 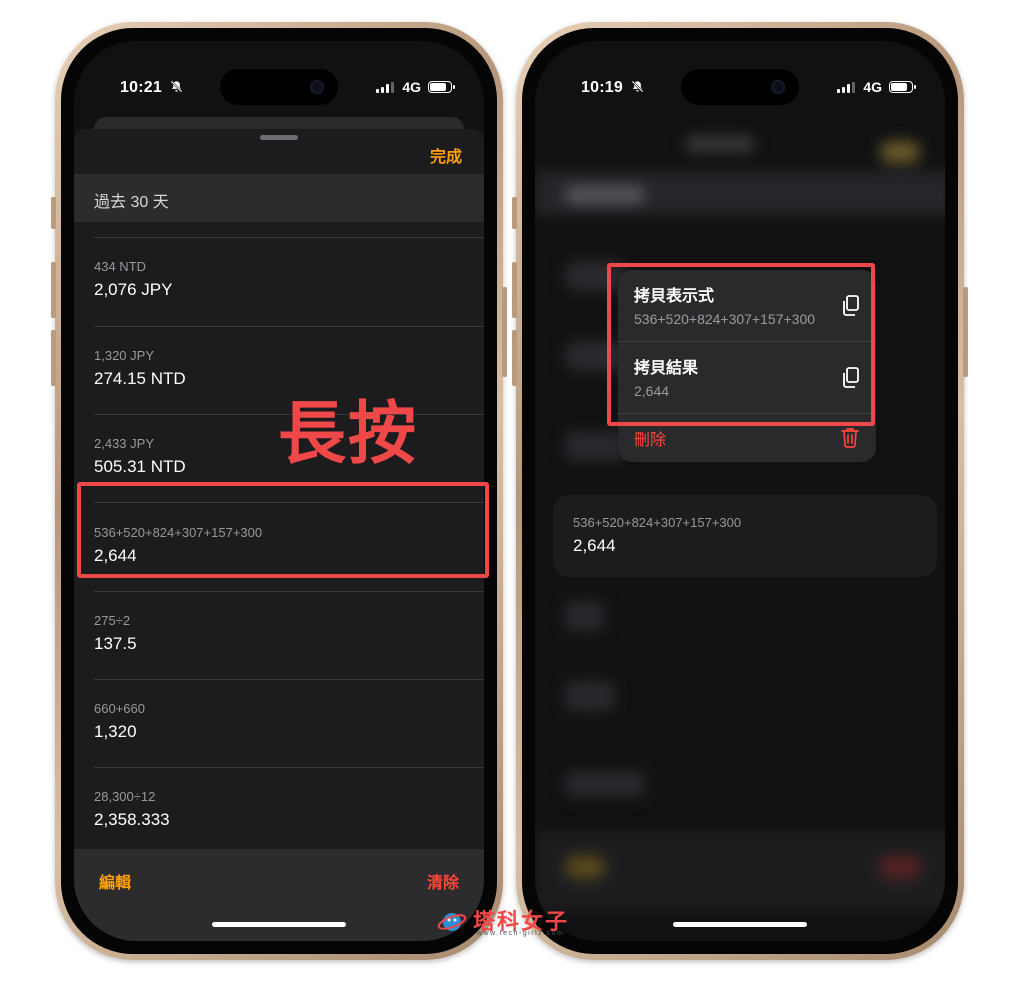 What do you see at coordinates (112, 620) in the screenshot?
I see `history-expression: 275÷2` at bounding box center [112, 620].